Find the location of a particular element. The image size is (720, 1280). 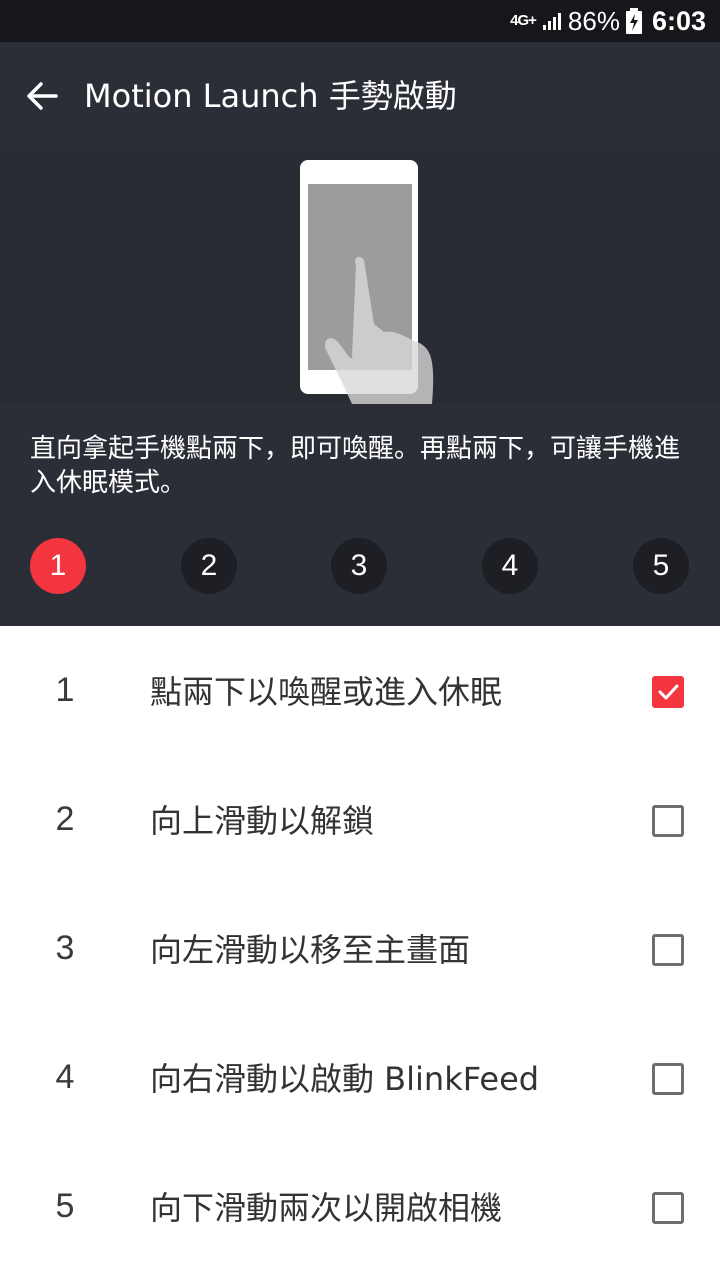

battery-percentage: 86% is located at coordinates (593, 20).